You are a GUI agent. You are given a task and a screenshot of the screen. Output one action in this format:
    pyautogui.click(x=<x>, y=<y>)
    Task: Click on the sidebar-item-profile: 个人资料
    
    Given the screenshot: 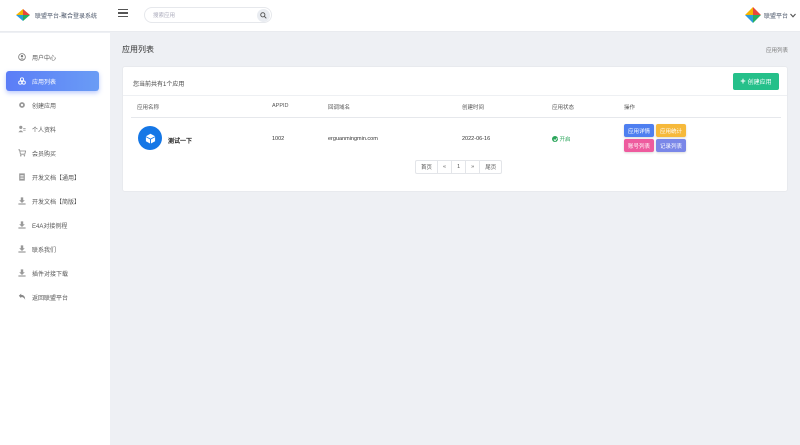 What is the action you would take?
    pyautogui.click(x=52, y=129)
    